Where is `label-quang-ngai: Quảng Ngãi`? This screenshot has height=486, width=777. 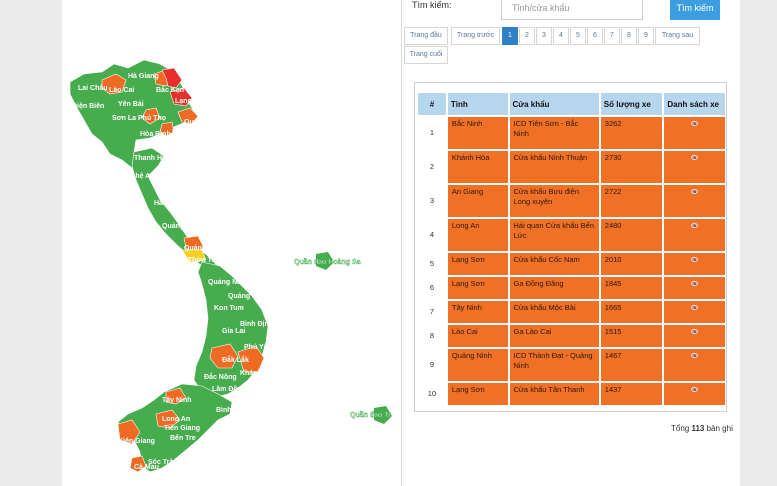
label-quang-ngai: Quảng Ngãi is located at coordinates (247, 296).